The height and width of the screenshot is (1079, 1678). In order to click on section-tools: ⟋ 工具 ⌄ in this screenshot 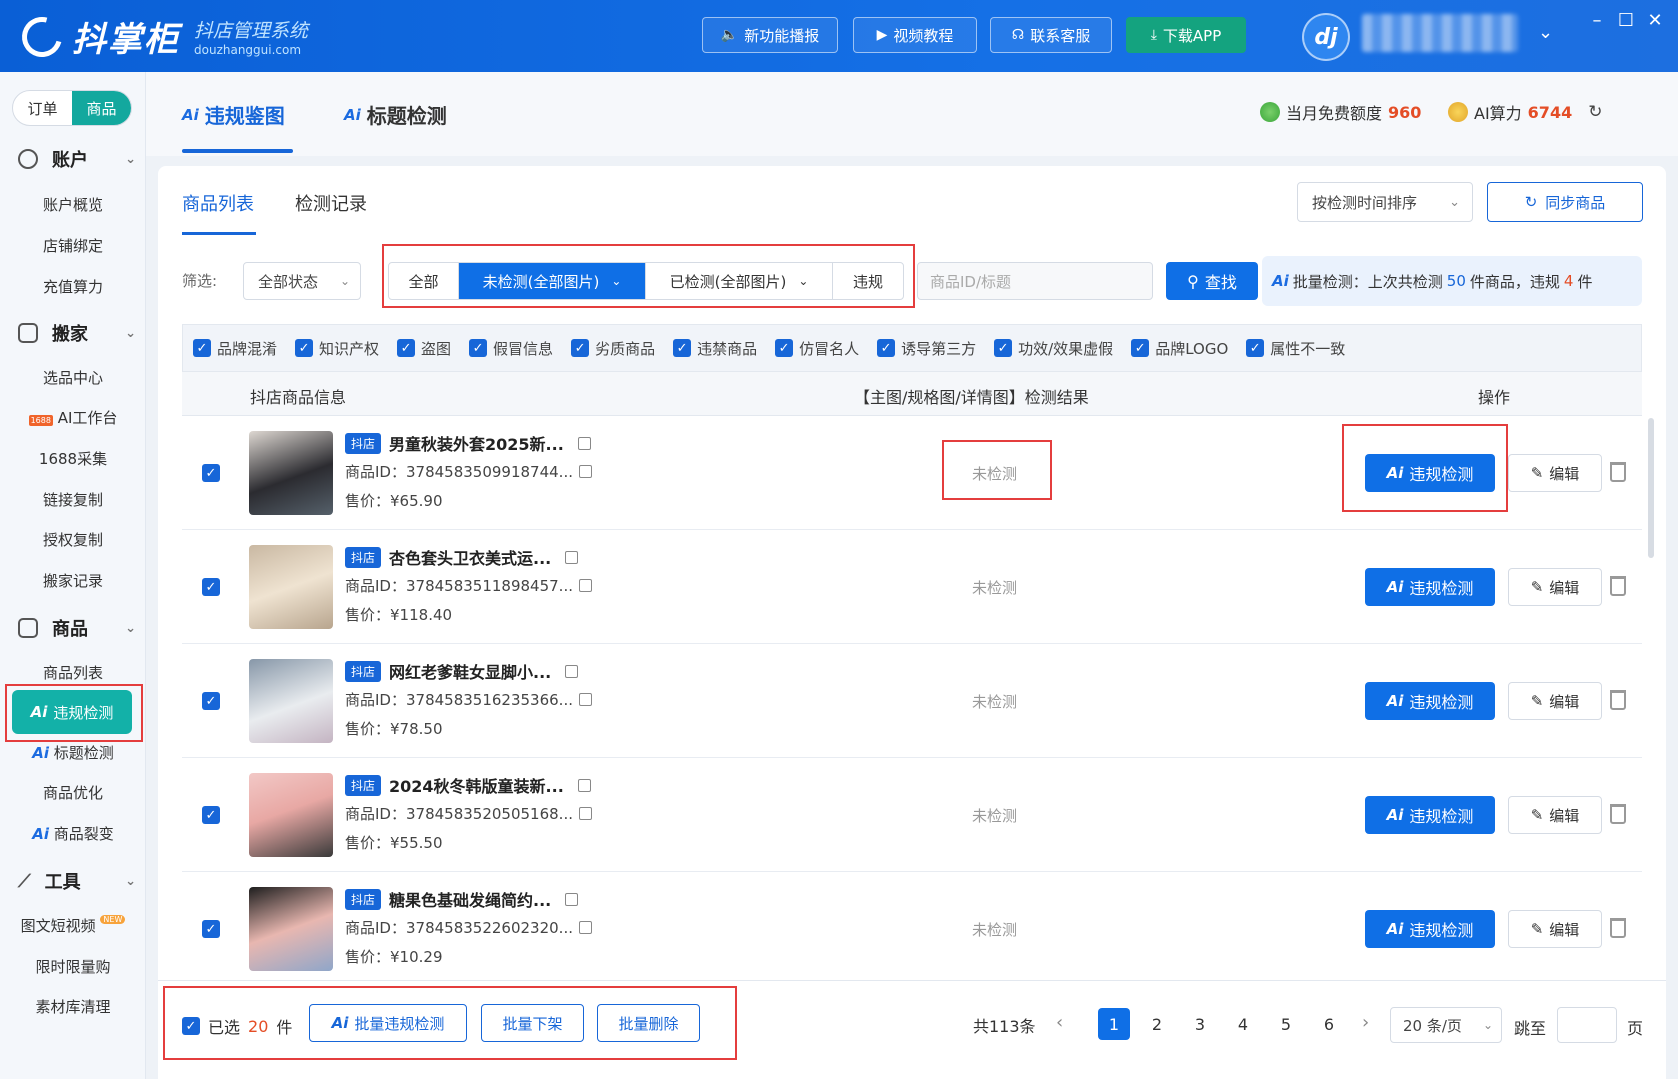, I will do `click(77, 881)`.